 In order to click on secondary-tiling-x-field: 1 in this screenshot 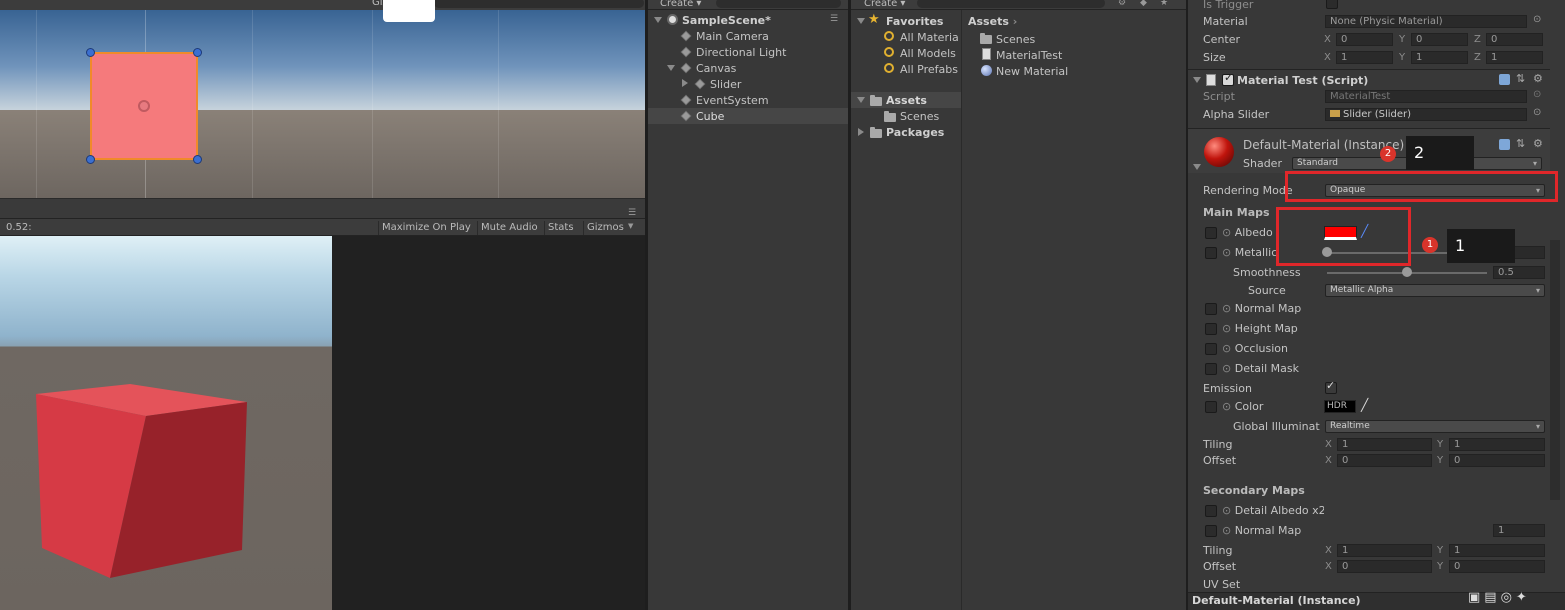, I will do `click(1384, 550)`.